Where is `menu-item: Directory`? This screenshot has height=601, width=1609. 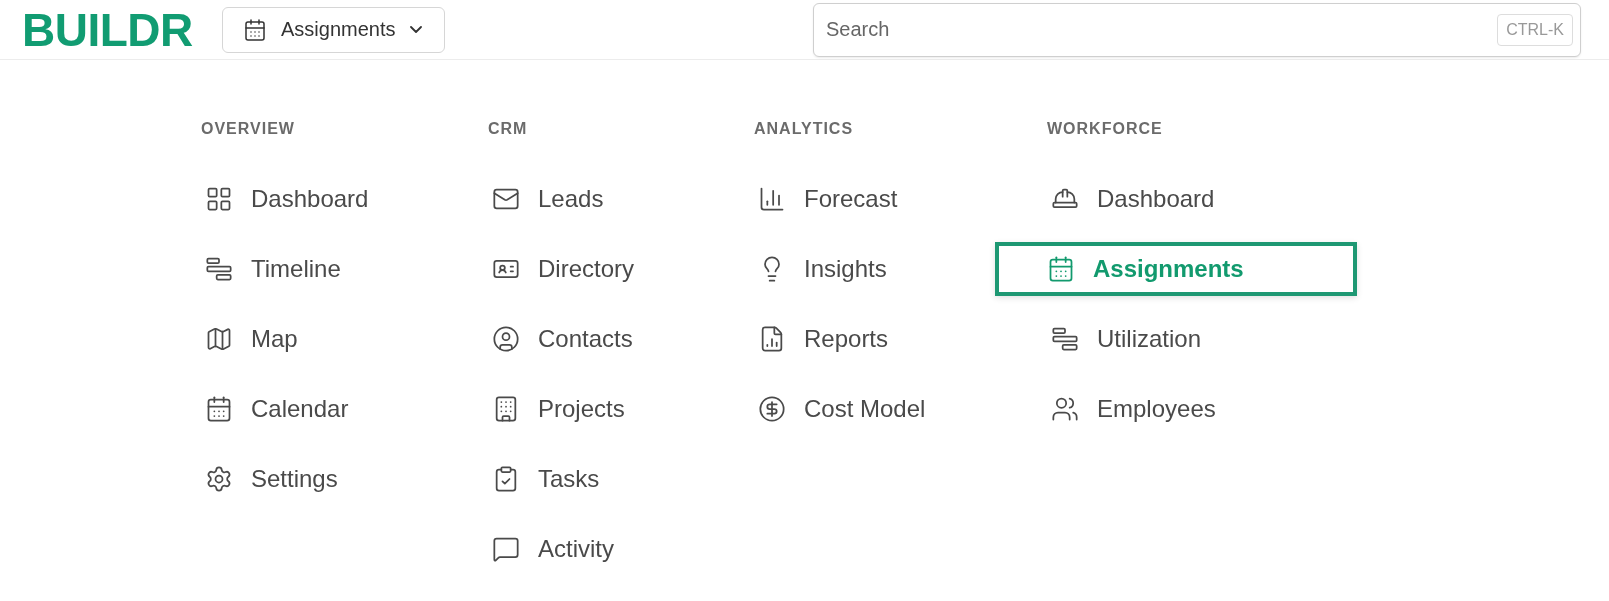
menu-item: Directory is located at coordinates (621, 269).